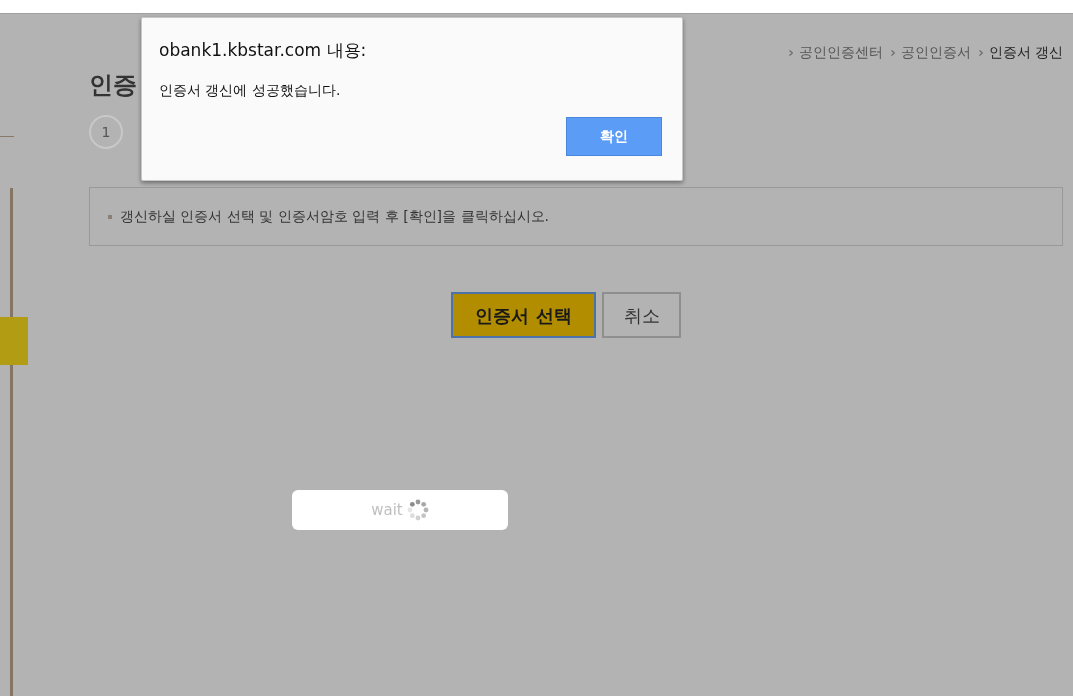  What do you see at coordinates (523, 315) in the screenshot?
I see `select-certificate-button: 인증서 선택` at bounding box center [523, 315].